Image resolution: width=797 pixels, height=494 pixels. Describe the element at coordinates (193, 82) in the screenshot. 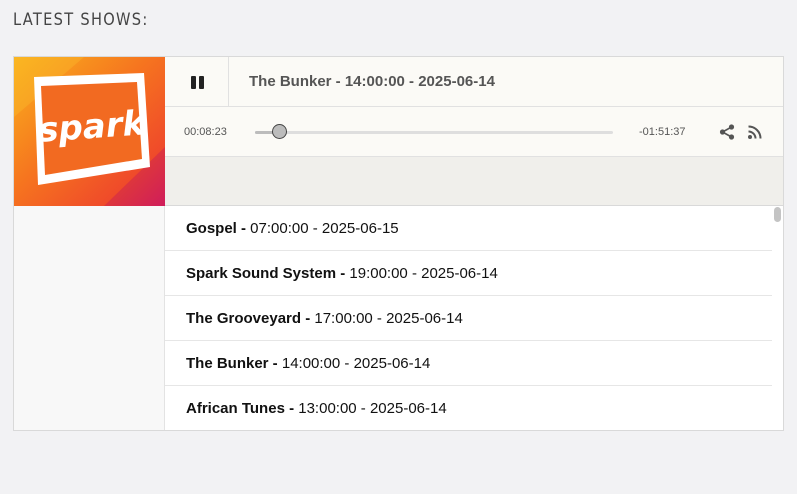

I see `pause-icon` at that location.